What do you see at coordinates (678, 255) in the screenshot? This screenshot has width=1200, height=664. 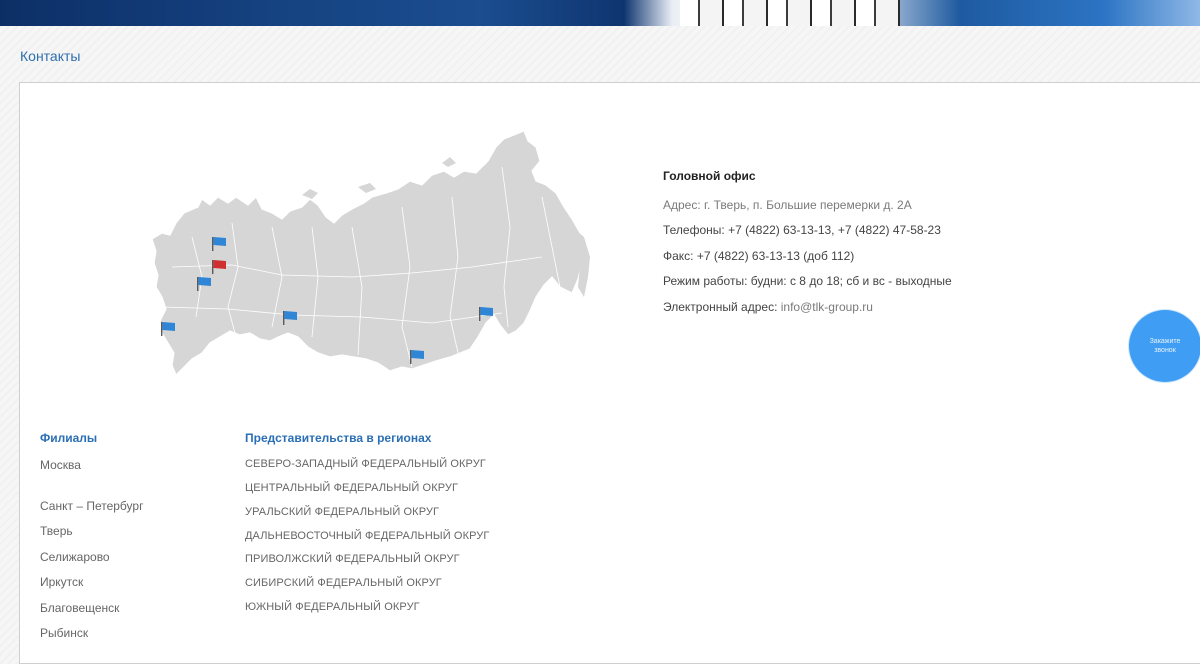 I see `fax-label: Факс:` at bounding box center [678, 255].